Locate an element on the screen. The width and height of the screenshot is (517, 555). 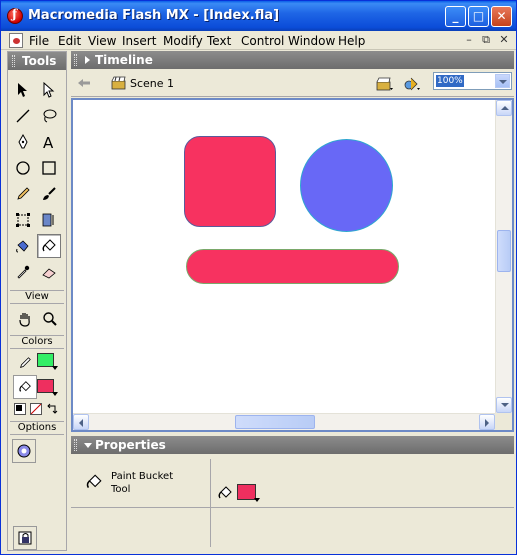
fill-transform-icon is located at coordinates (48, 220).